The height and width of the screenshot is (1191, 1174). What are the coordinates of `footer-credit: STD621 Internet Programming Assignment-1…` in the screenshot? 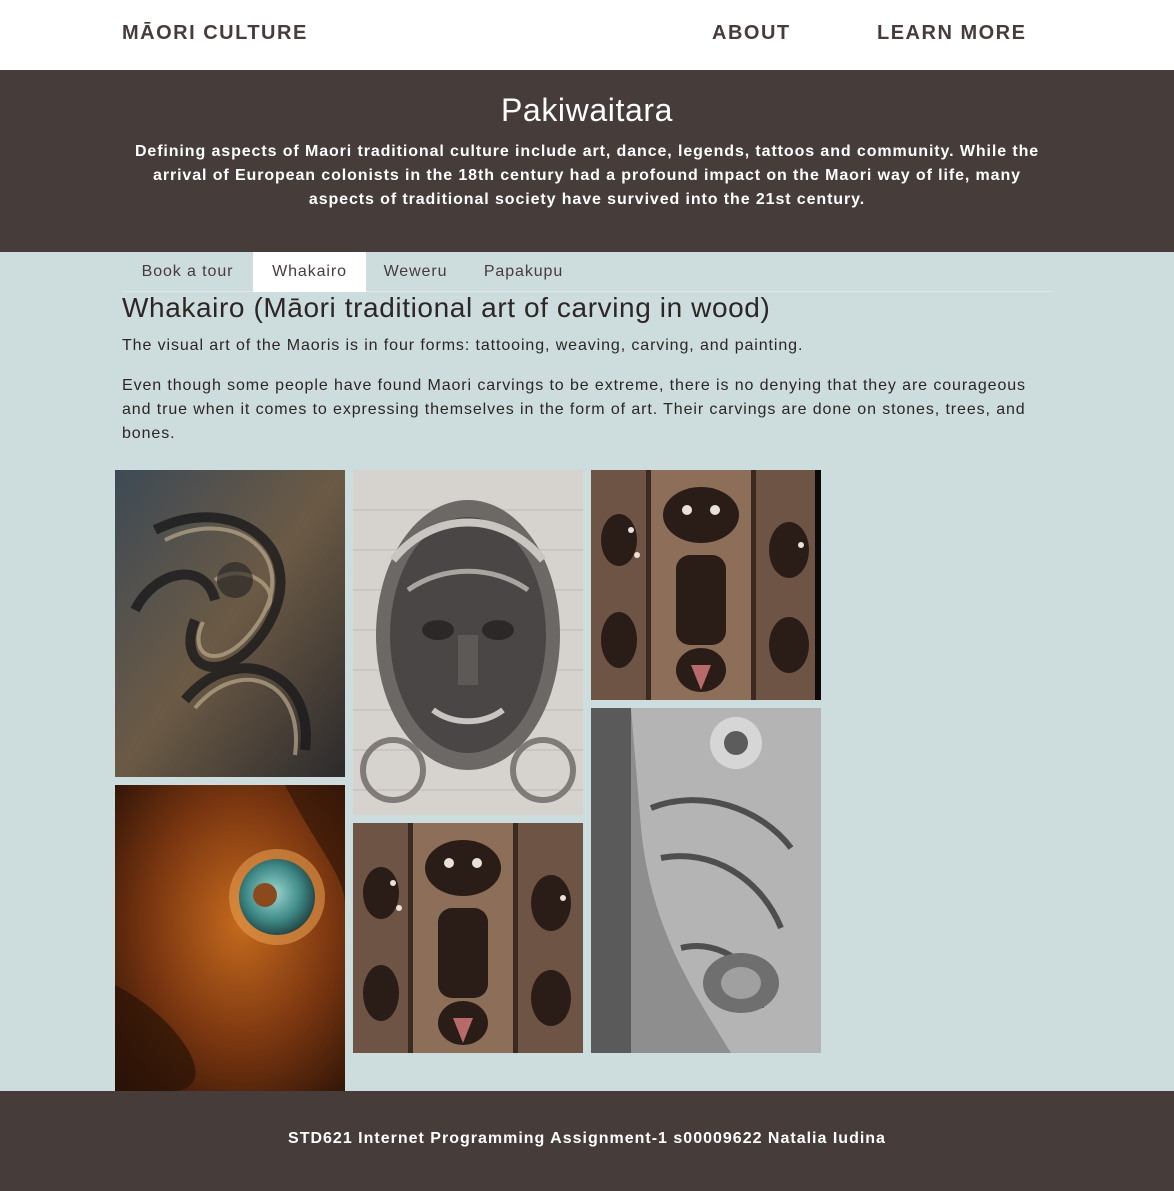 It's located at (587, 1138).